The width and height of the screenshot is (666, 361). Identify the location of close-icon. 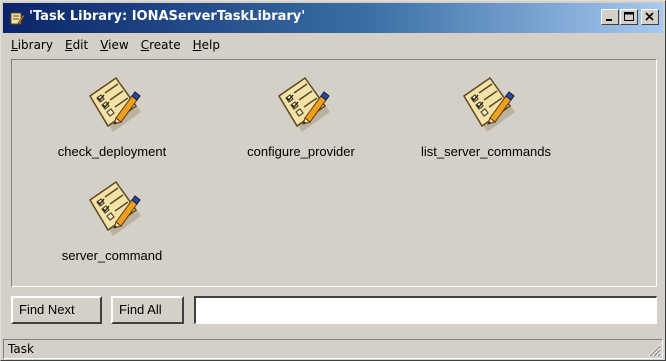
(649, 16).